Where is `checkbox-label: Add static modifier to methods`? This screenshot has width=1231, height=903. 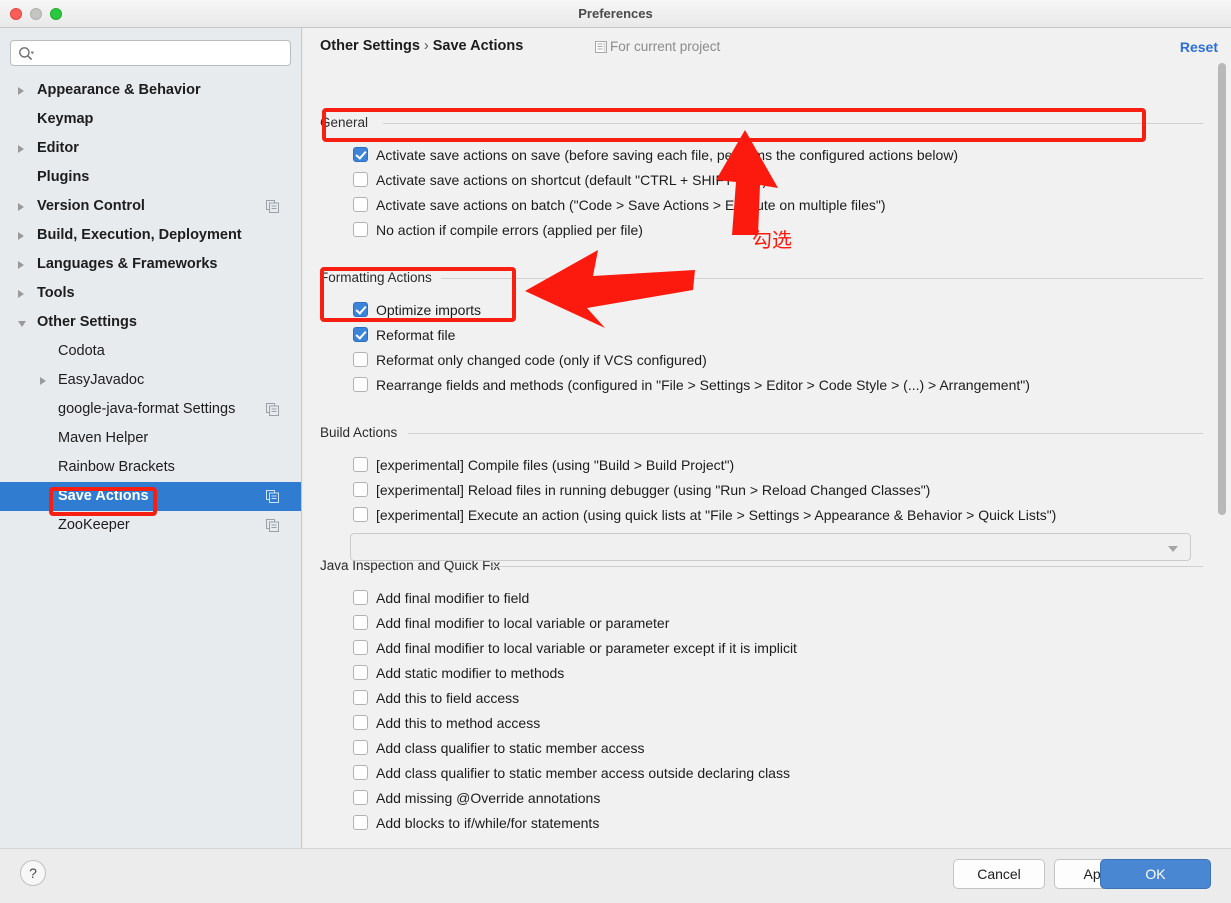
checkbox-label: Add static modifier to methods is located at coordinates (470, 673).